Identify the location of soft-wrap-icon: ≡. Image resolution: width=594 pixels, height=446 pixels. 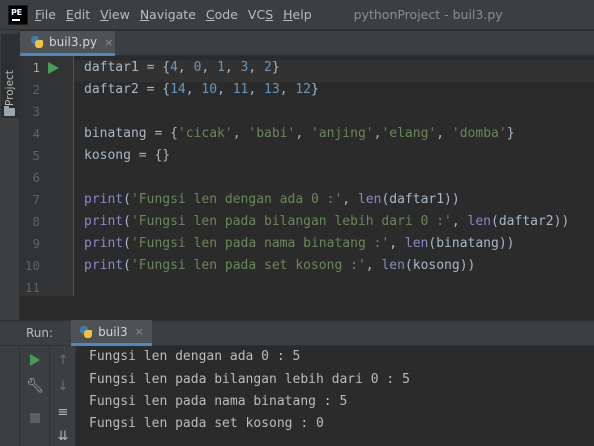
(63, 412).